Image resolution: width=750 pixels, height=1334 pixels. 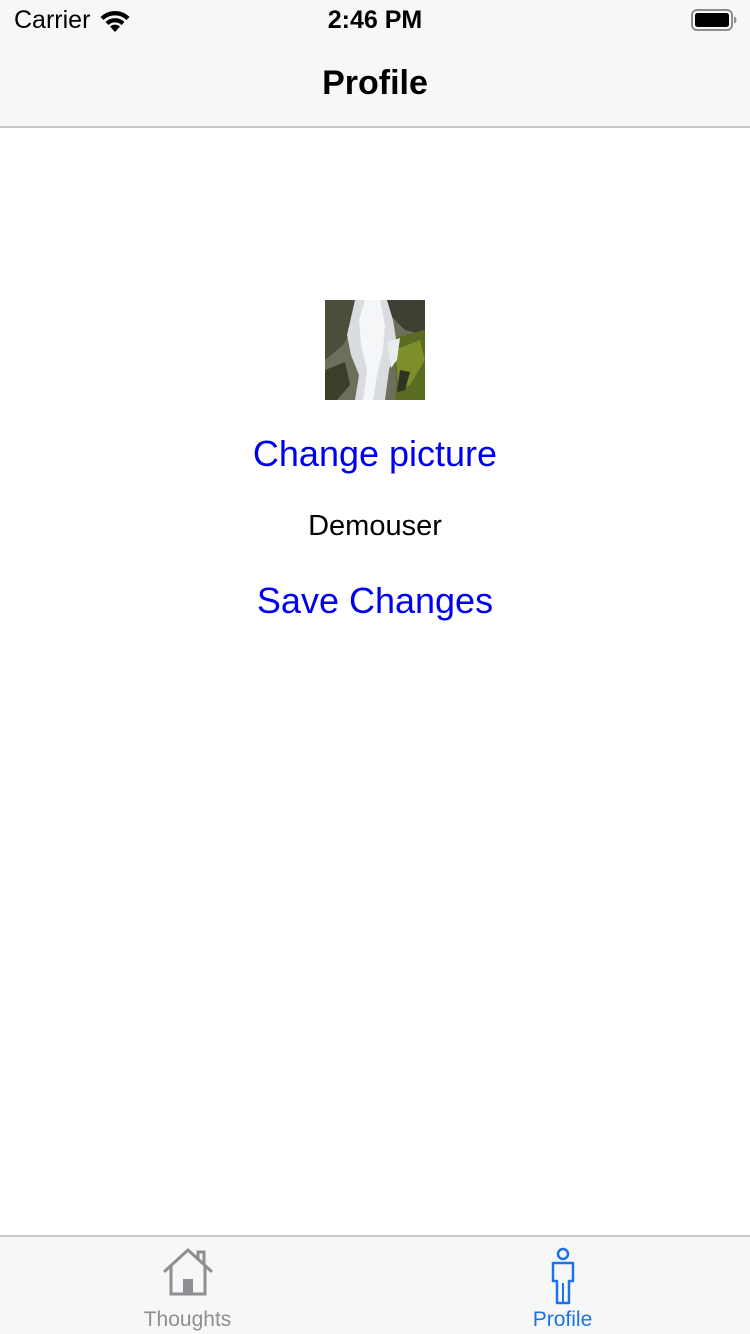 What do you see at coordinates (187, 1272) in the screenshot?
I see `house-icon` at bounding box center [187, 1272].